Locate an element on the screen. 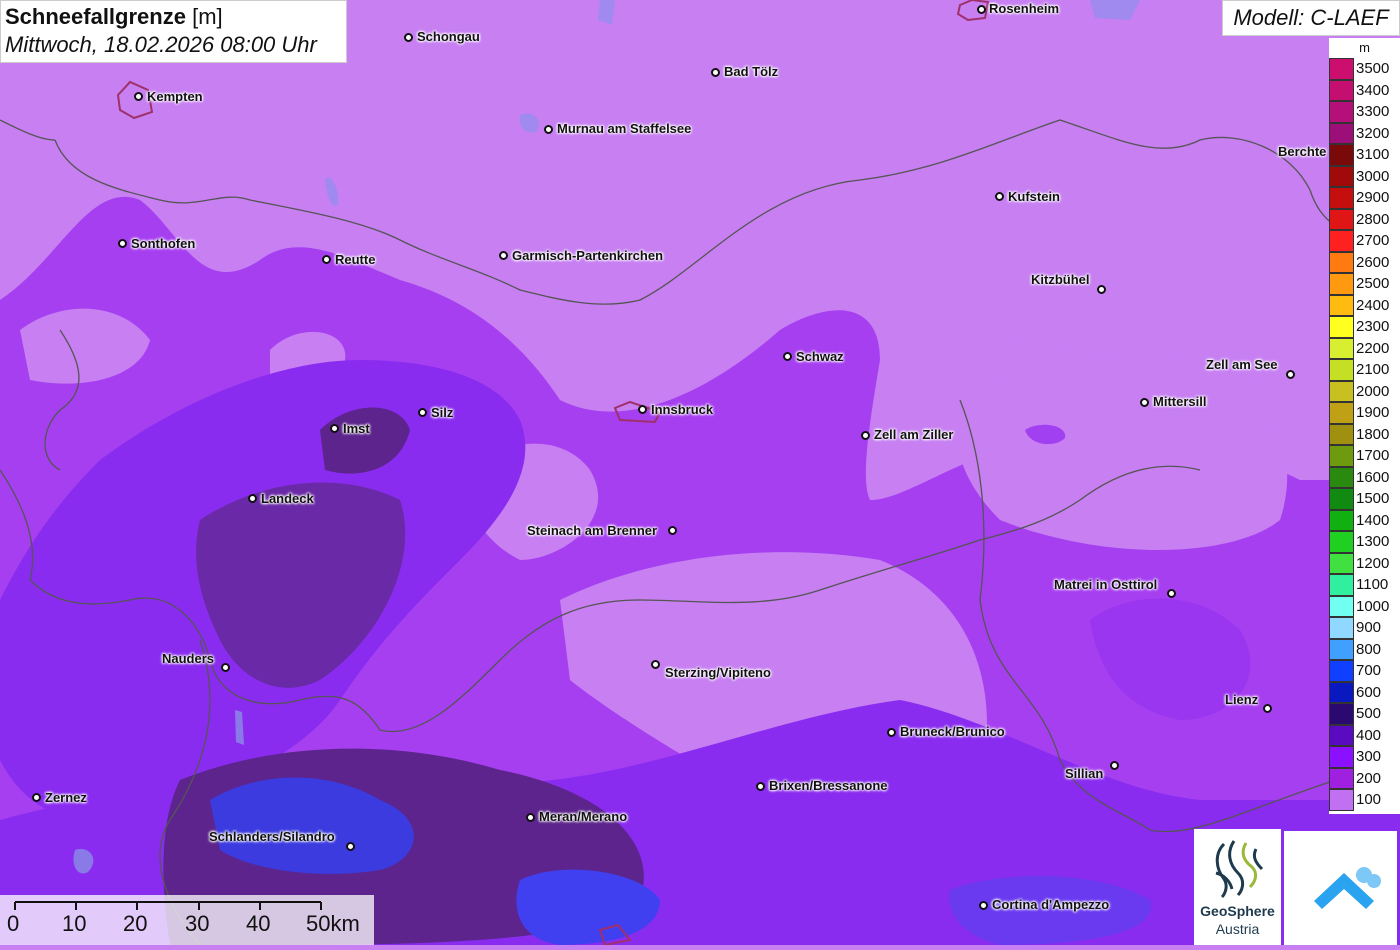 The height and width of the screenshot is (950, 1400). city-label-innsbruck: Innsbruck is located at coordinates (682, 409).